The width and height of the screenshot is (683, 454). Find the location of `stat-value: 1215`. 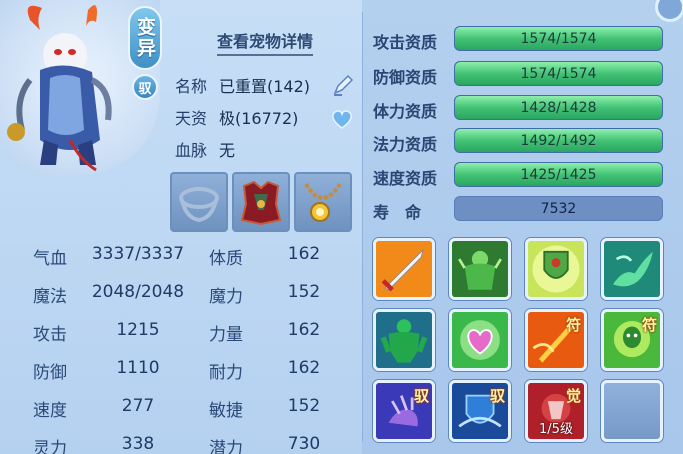

stat-value: 1215 is located at coordinates (138, 330).